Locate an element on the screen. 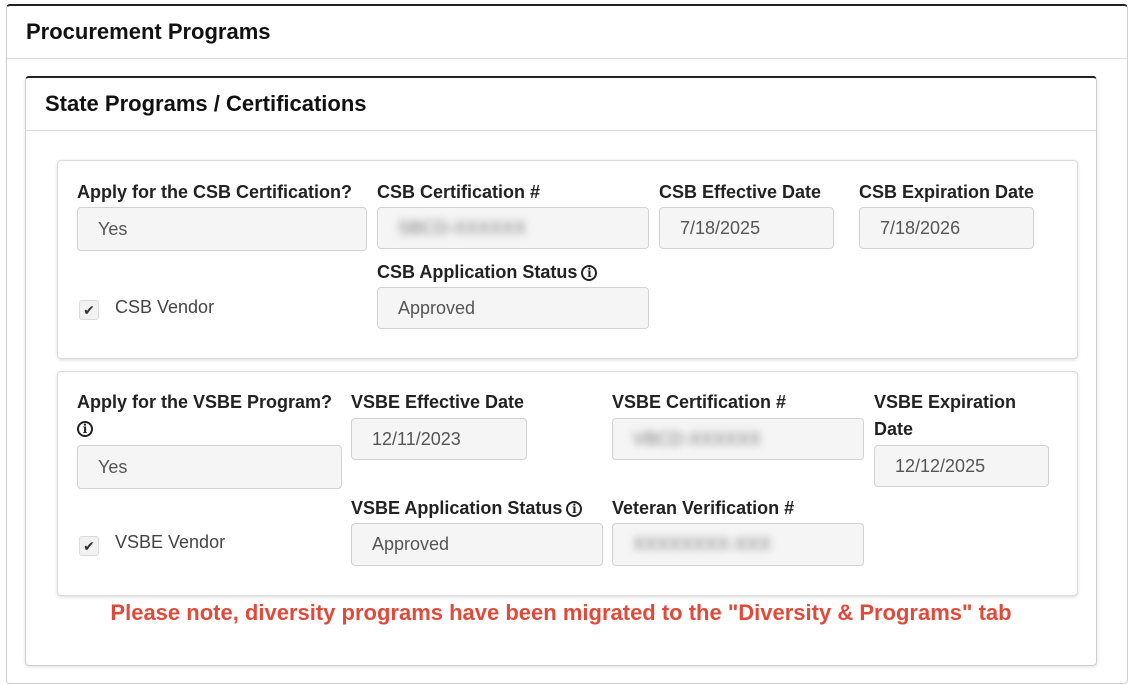 The height and width of the screenshot is (684, 1138). vsbe-vendor-checkbox: ✔ is located at coordinates (89, 546).